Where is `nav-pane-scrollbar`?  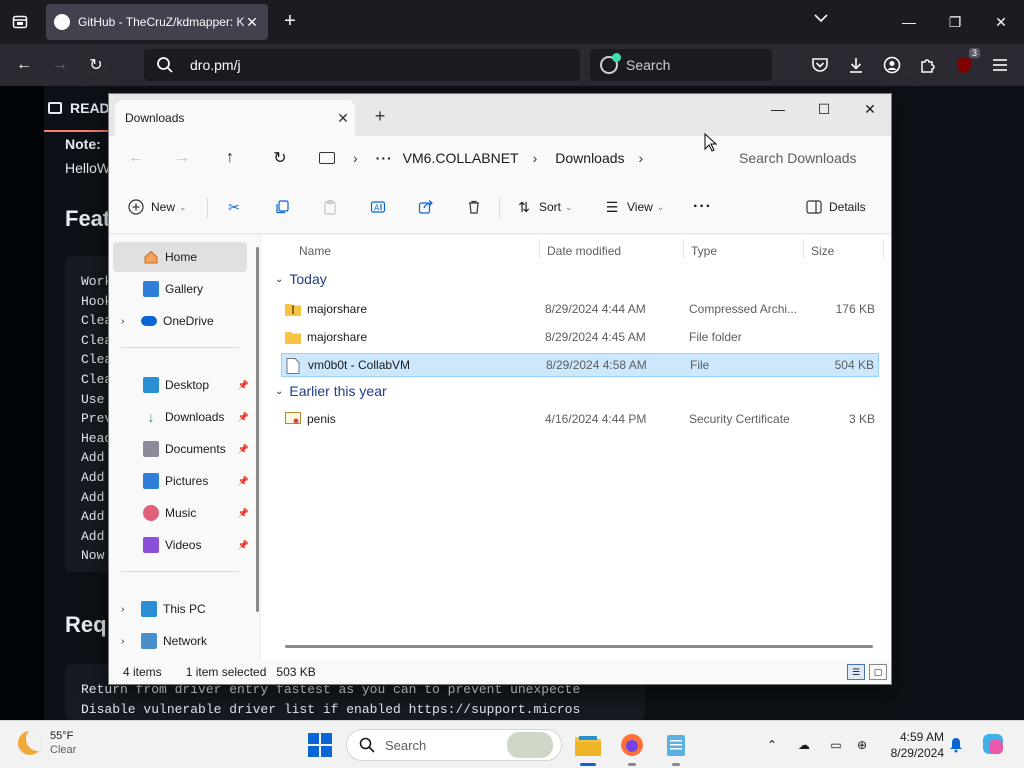
nav-pane-scrollbar is located at coordinates (257, 429).